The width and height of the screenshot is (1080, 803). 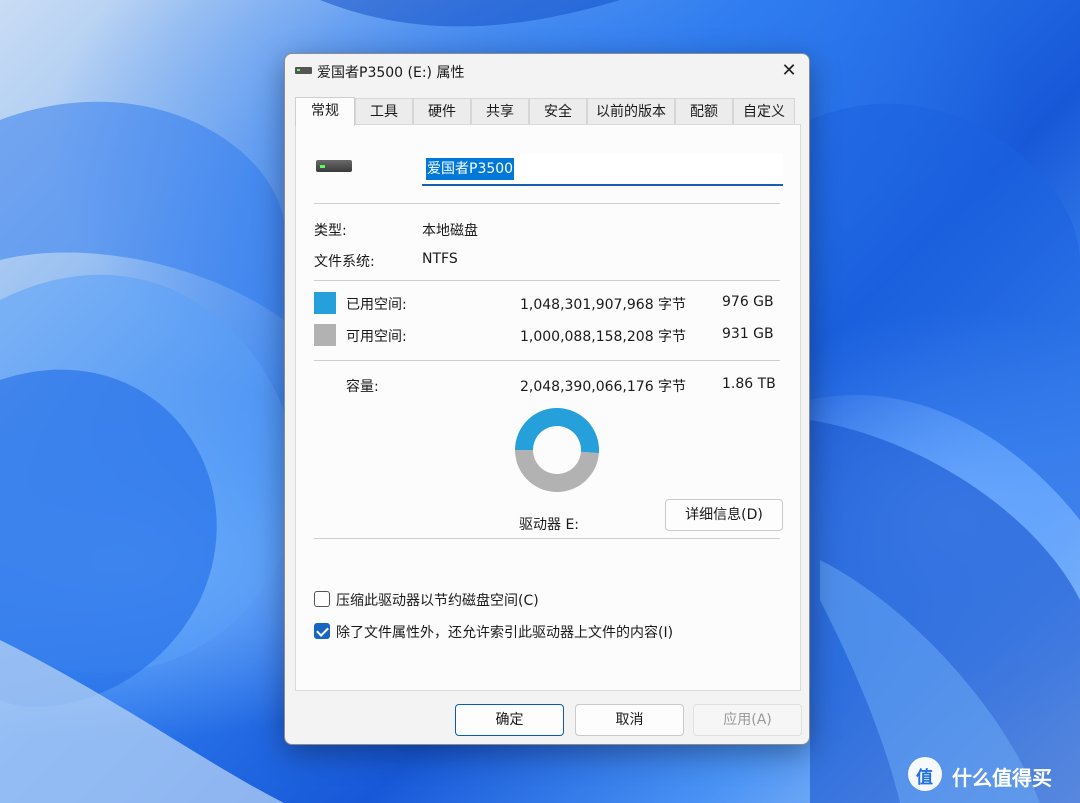 What do you see at coordinates (376, 305) in the screenshot?
I see `used-space-label: 已用空间:` at bounding box center [376, 305].